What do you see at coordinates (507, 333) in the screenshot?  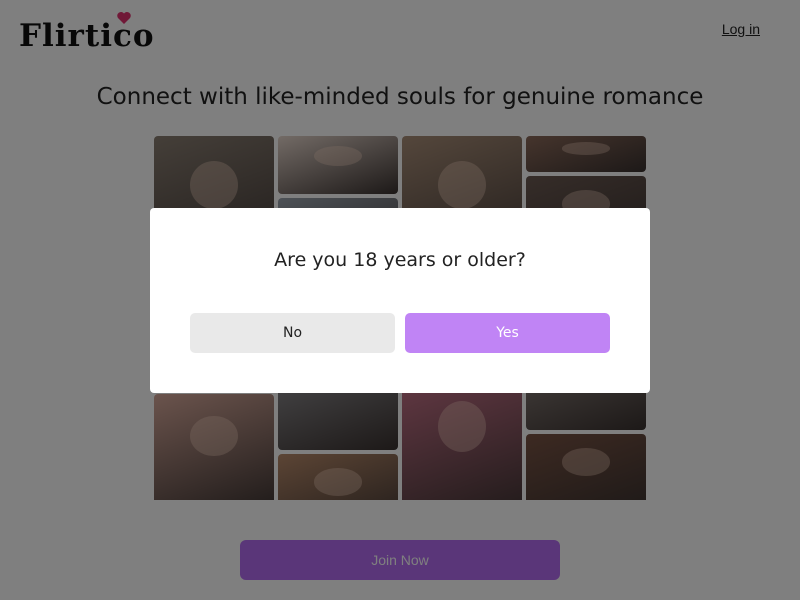 I see `yes-button: Yes` at bounding box center [507, 333].